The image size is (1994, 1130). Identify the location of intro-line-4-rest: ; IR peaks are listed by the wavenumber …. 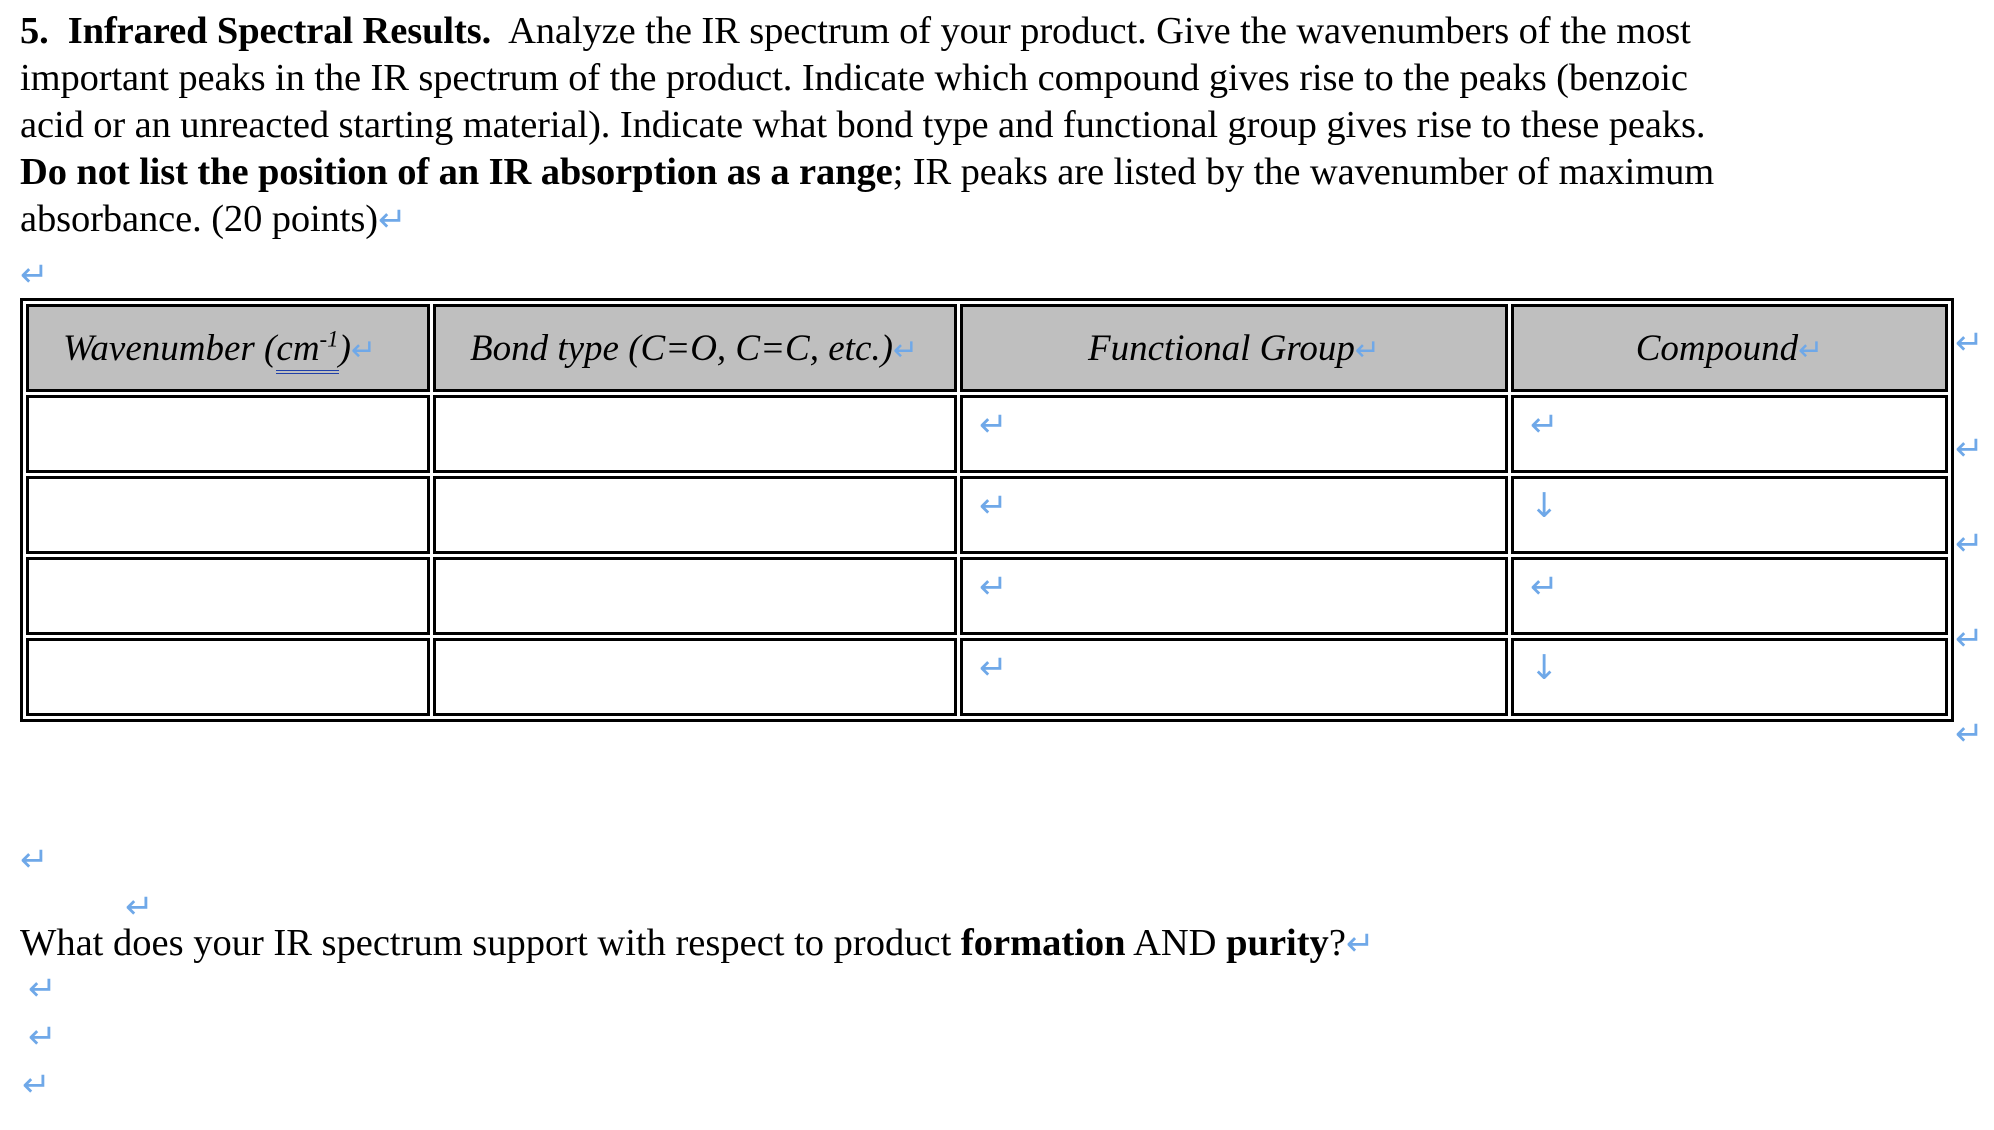
(1303, 172).